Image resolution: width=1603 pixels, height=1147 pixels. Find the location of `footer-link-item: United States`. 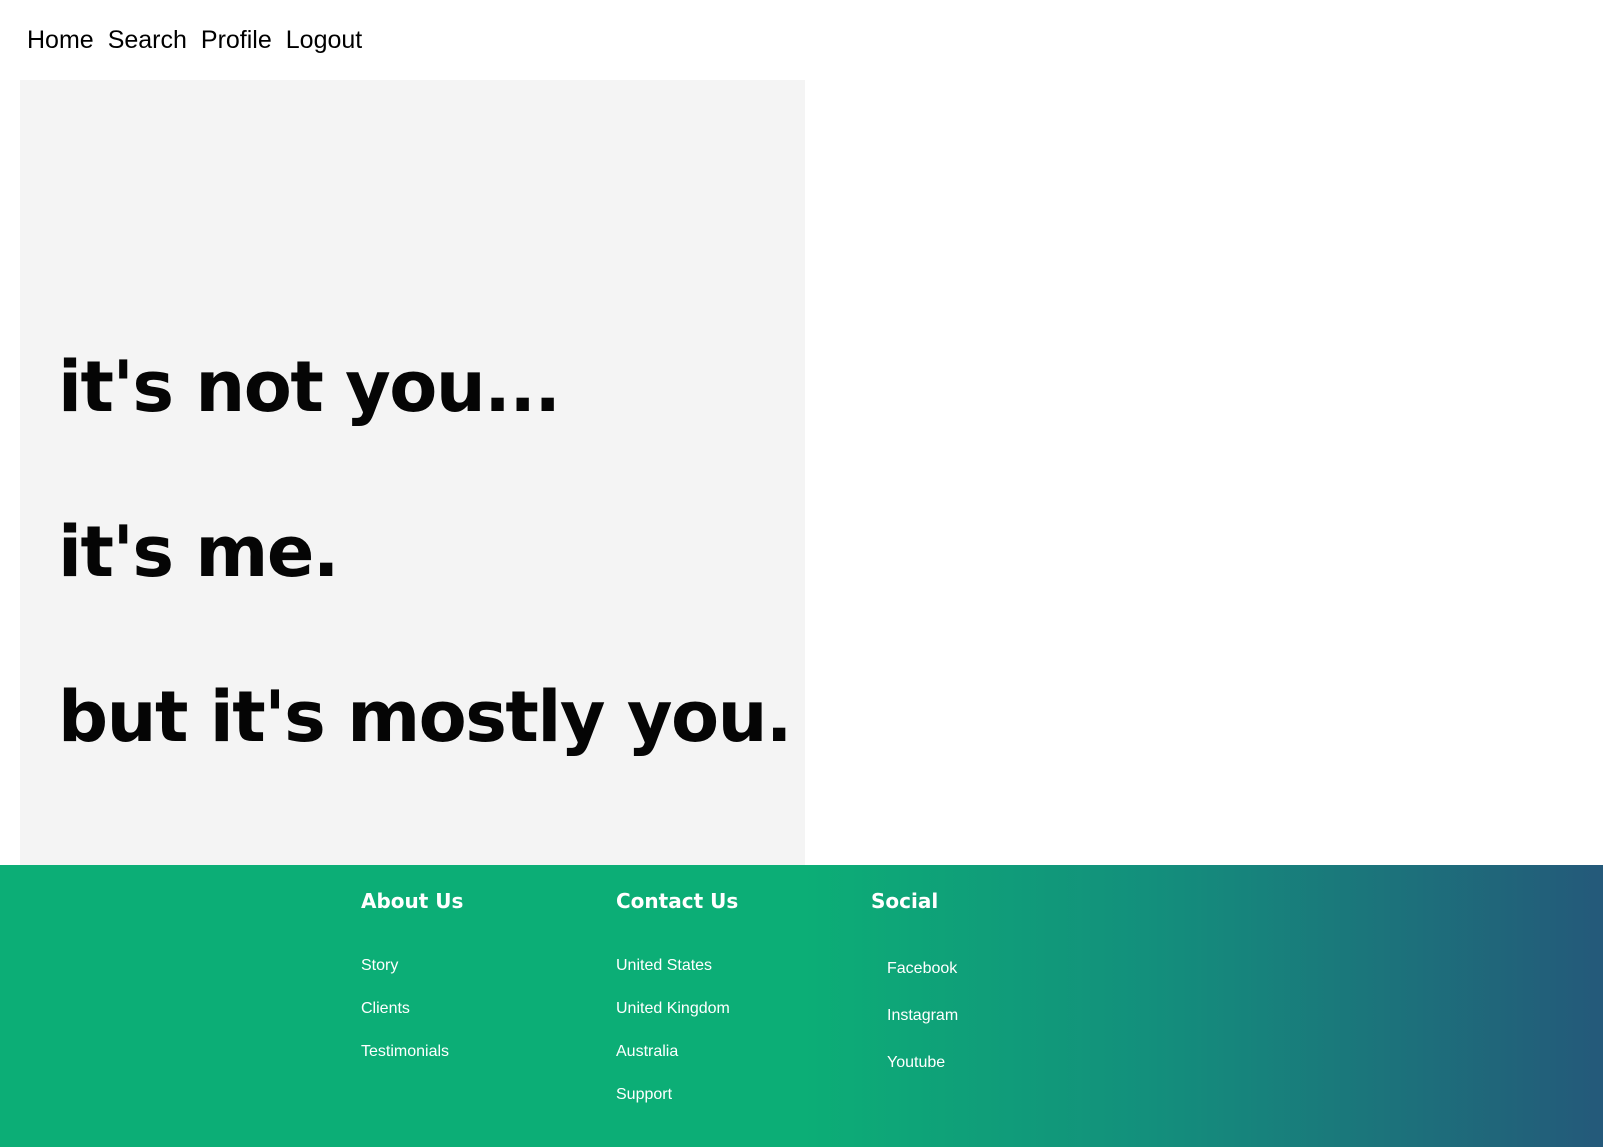

footer-link-item: United States is located at coordinates (673, 978).